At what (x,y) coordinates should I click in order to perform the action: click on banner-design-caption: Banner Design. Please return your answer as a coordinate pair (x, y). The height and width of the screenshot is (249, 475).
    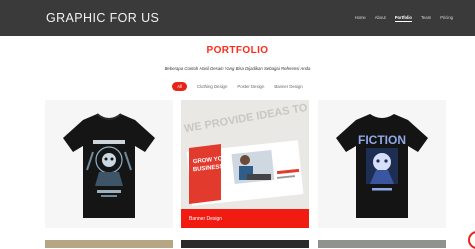
    Looking at the image, I should click on (245, 218).